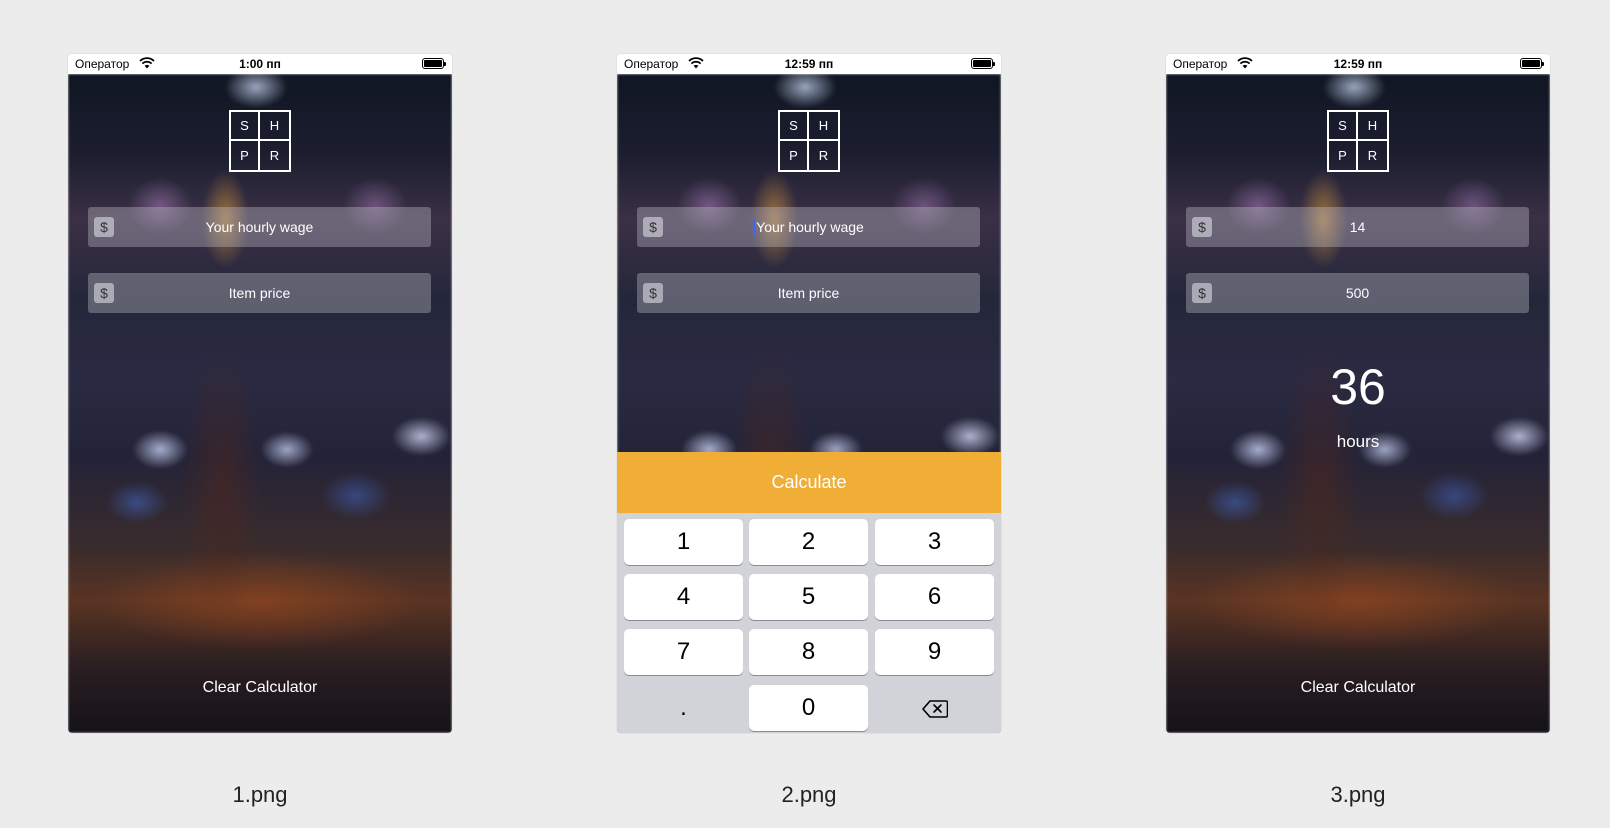  I want to click on status-bar: Оператор 1:00 пп, so click(260, 64).